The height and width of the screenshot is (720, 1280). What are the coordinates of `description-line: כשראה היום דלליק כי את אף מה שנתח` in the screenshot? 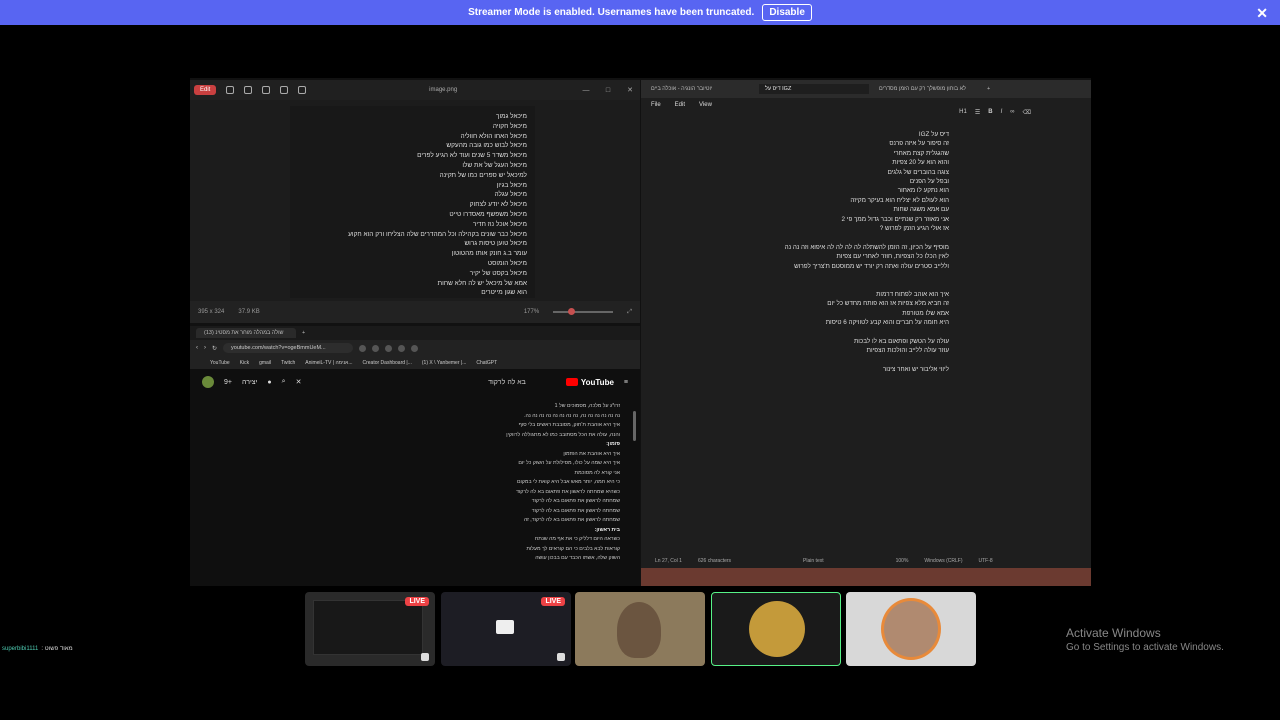 It's located at (577, 539).